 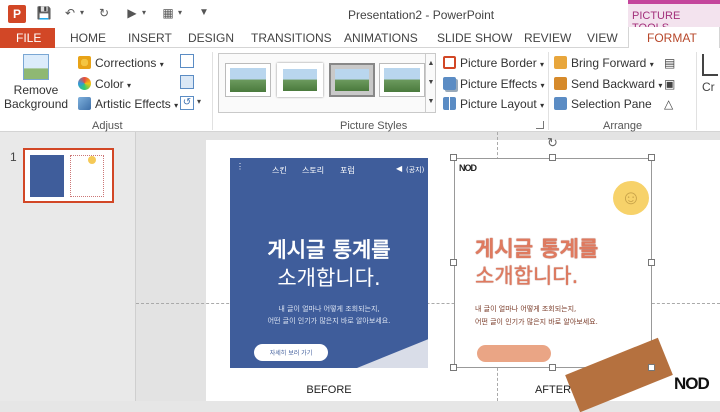 I want to click on slide-number: 1, so click(x=13, y=157).